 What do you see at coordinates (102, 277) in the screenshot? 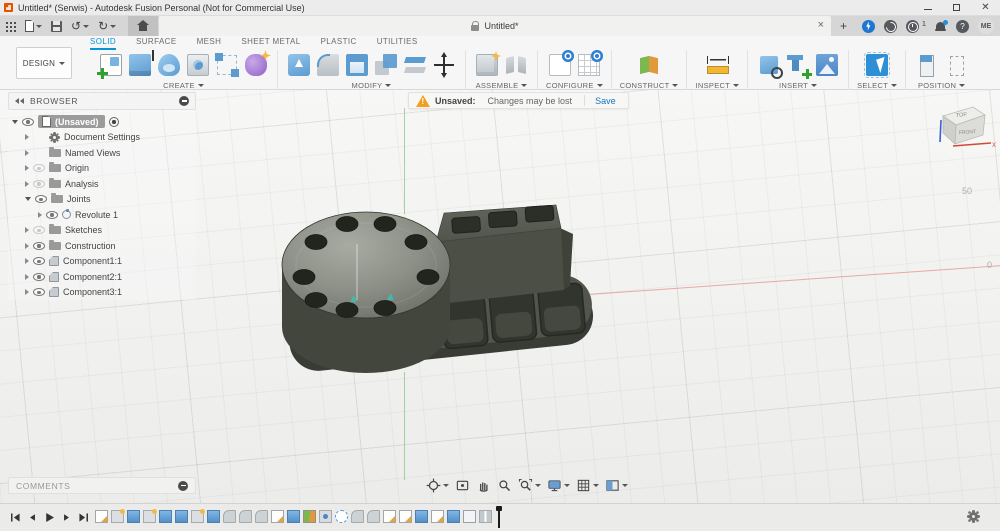
I see `browser-item-component2-1: Component2:1` at bounding box center [102, 277].